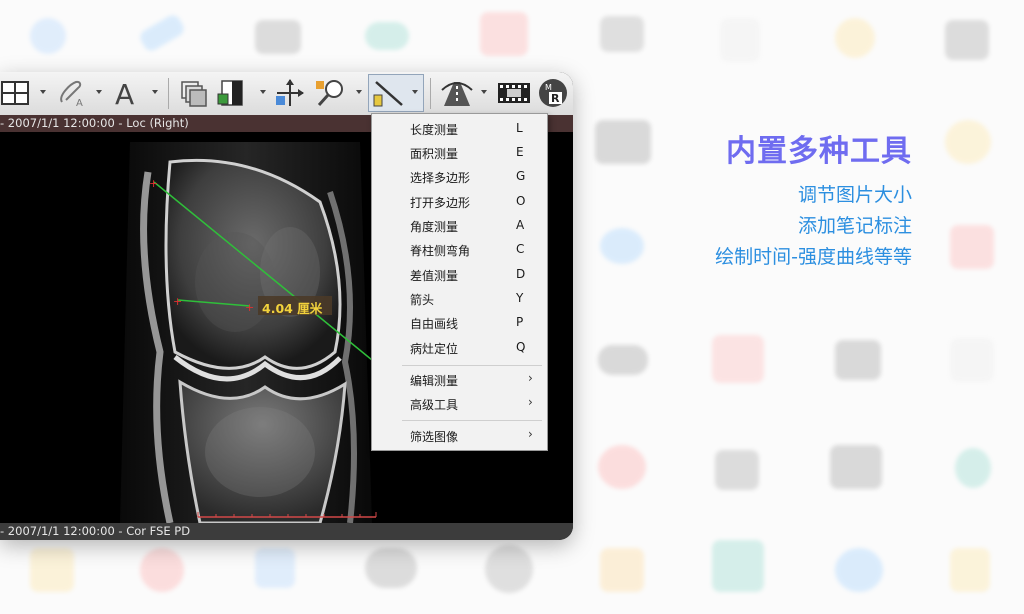  I want to click on window-level-icon, so click(233, 93).